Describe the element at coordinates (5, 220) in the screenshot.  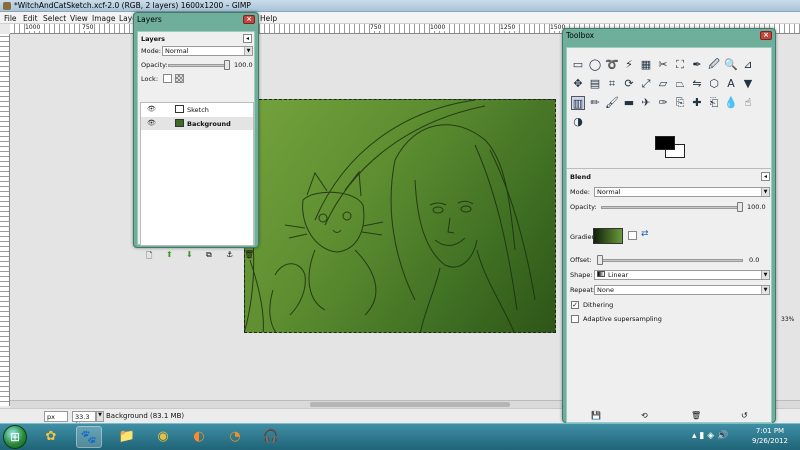
I see `vertical-ruler` at that location.